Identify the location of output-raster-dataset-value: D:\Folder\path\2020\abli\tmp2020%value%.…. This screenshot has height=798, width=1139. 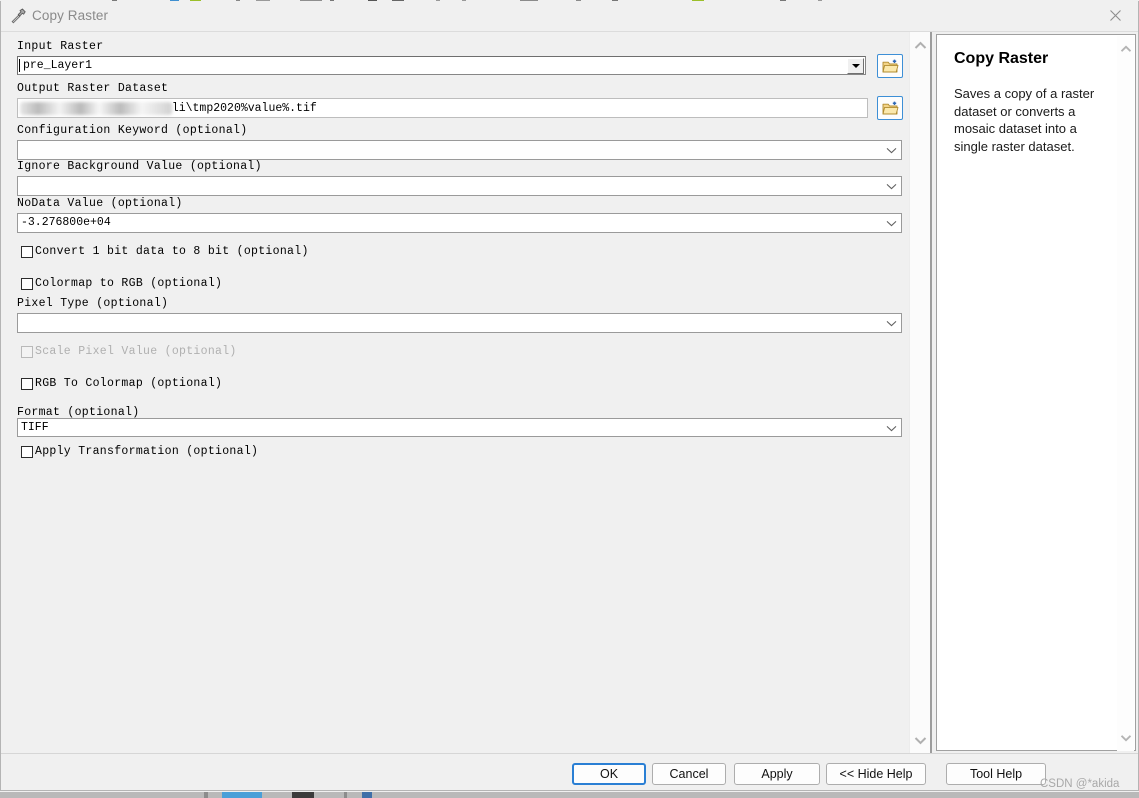
(168, 108).